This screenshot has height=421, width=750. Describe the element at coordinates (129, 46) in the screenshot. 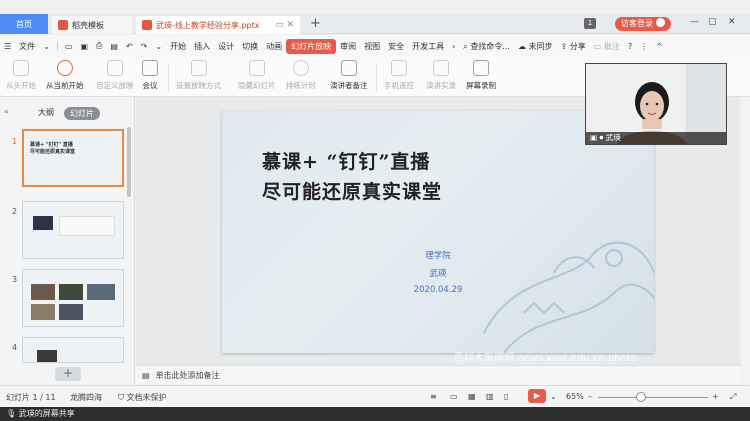

I see `undo-icon: ↶` at that location.